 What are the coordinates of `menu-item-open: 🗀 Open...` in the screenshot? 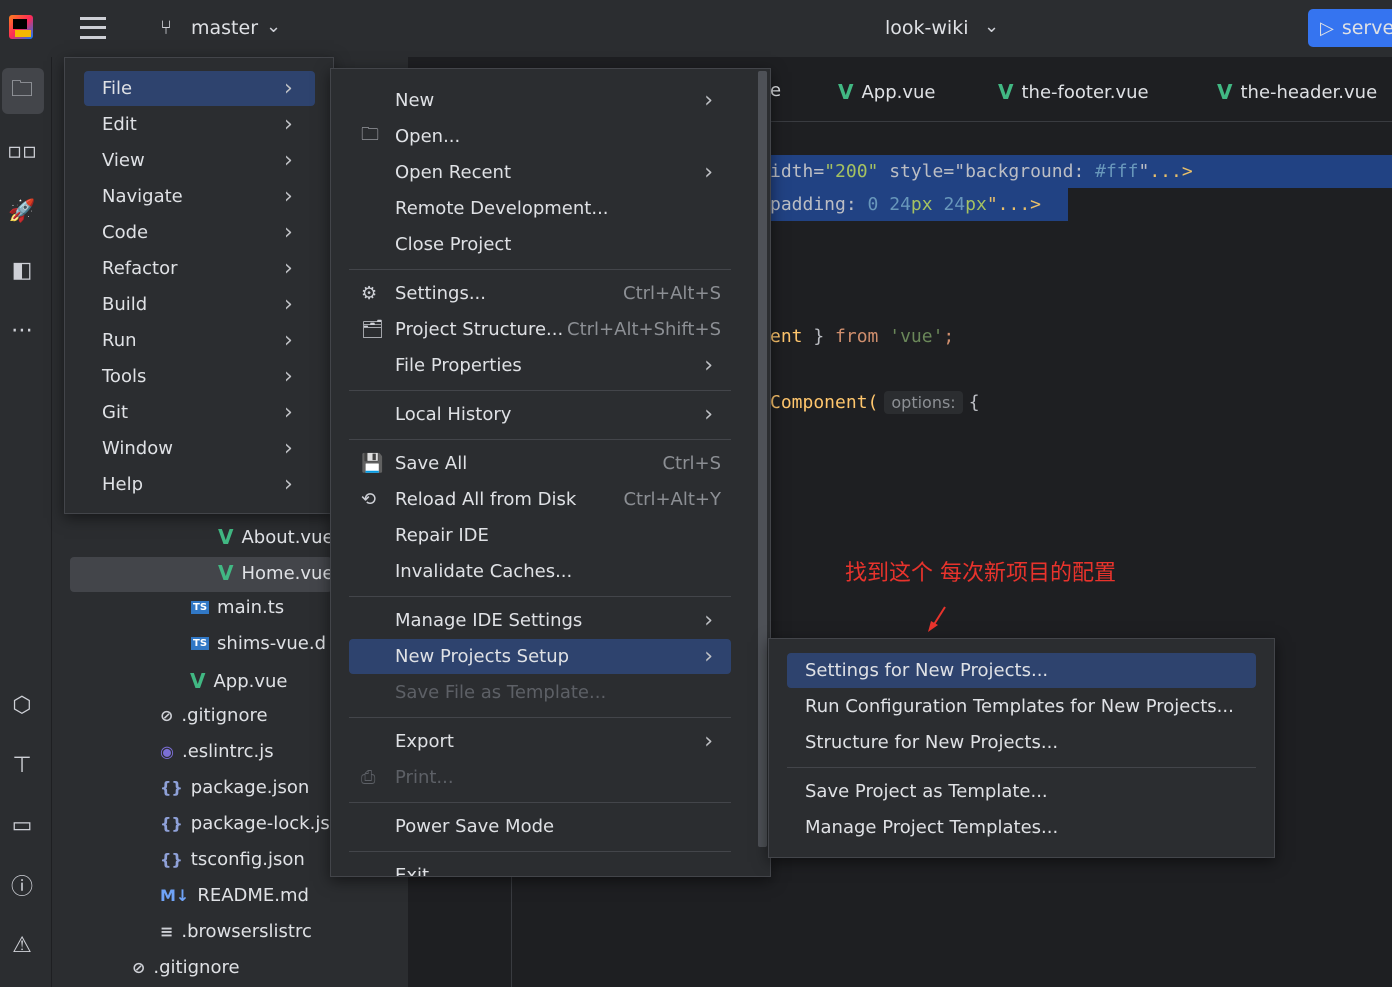 It's located at (540, 136).